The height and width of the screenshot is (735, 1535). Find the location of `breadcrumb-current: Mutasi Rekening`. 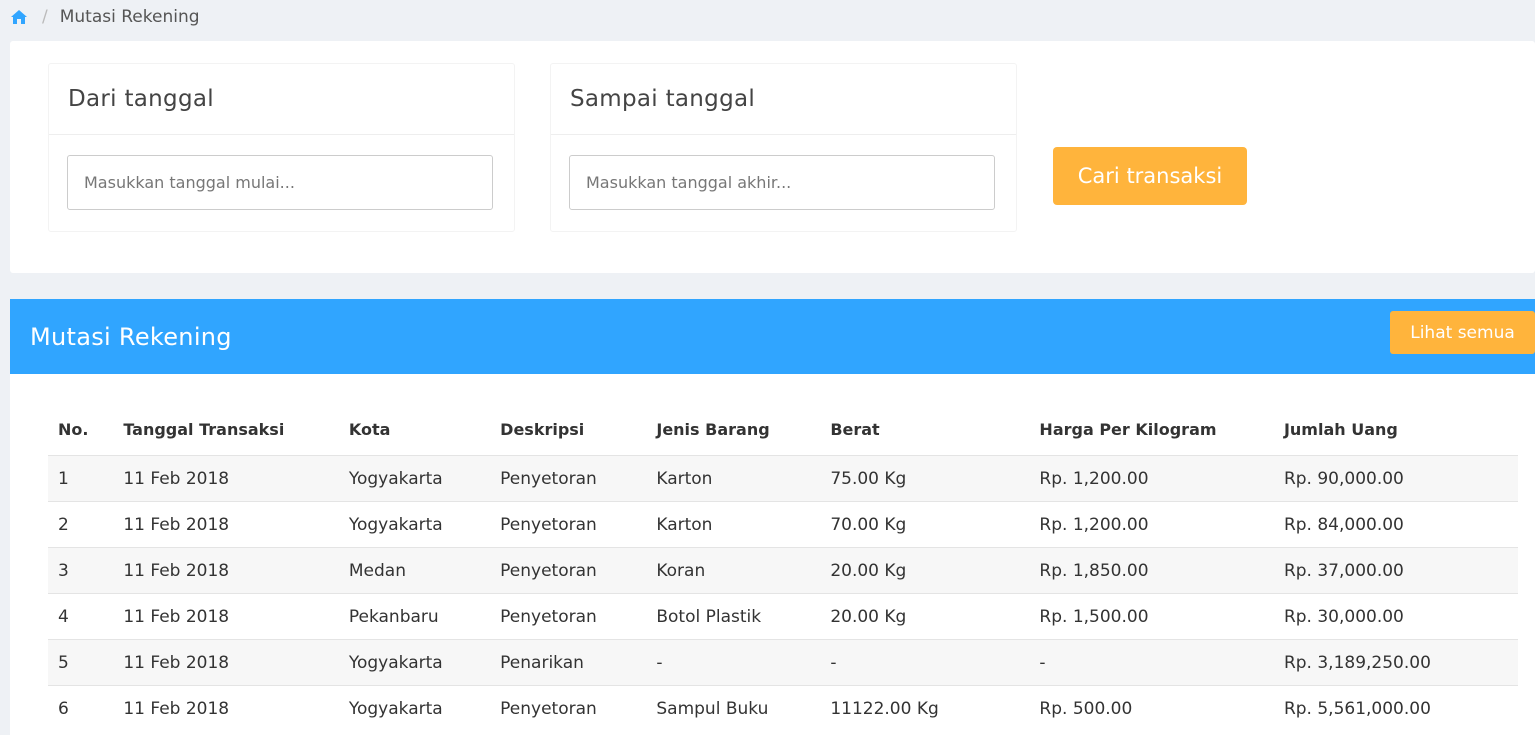

breadcrumb-current: Mutasi Rekening is located at coordinates (129, 17).